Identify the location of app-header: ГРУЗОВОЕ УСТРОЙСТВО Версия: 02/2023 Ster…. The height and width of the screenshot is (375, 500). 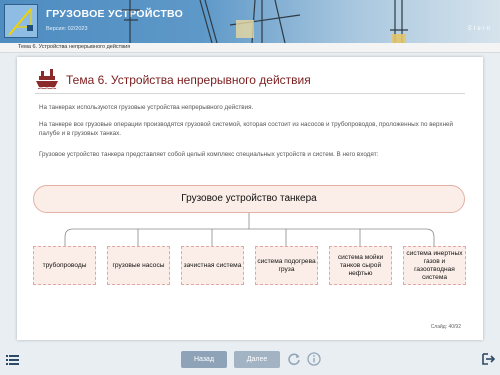
(250, 21).